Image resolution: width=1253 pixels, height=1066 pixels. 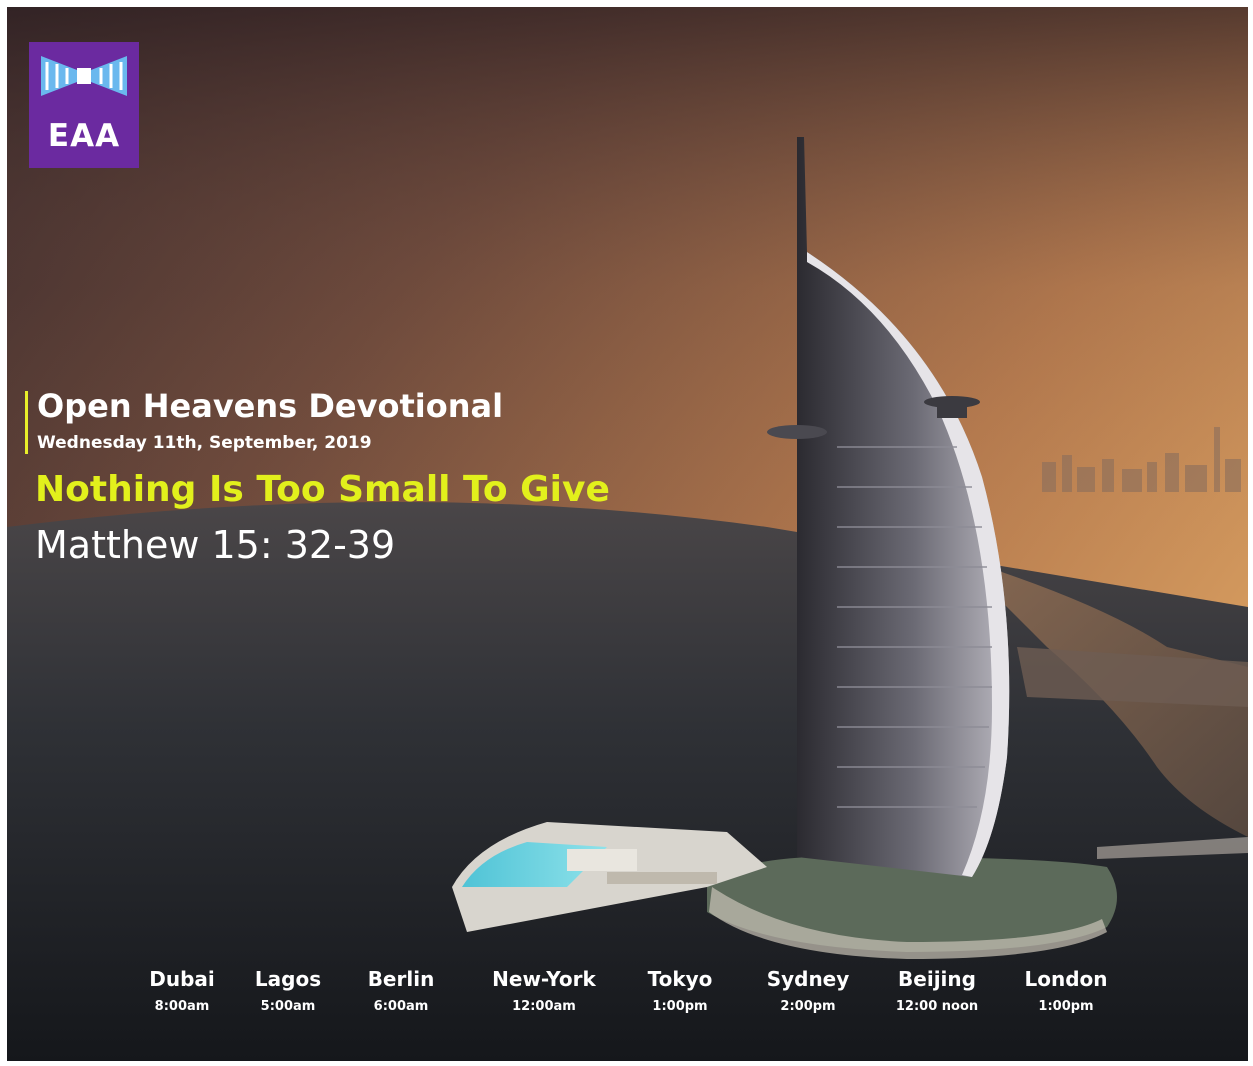 I want to click on city-time: 12:00am, so click(x=544, y=1006).